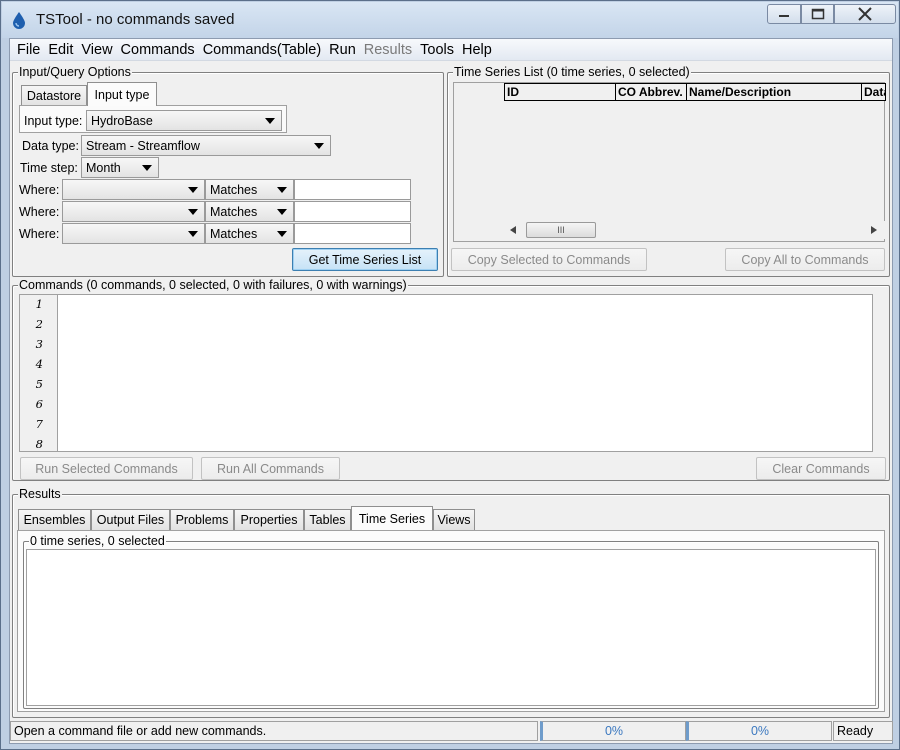 The image size is (900, 750). What do you see at coordinates (613, 731) in the screenshot?
I see `progress-bar-1: 0%` at bounding box center [613, 731].